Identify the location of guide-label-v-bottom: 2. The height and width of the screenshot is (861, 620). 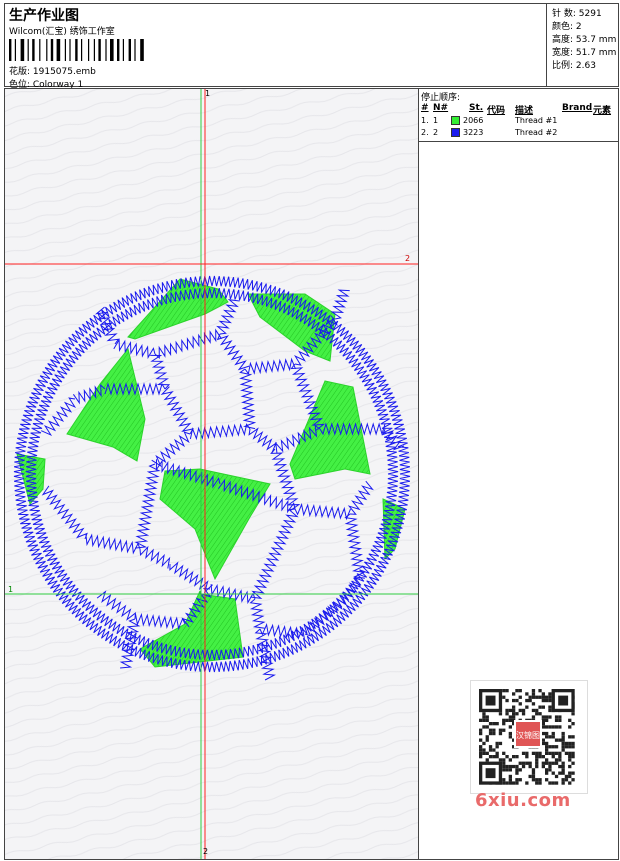
(206, 851).